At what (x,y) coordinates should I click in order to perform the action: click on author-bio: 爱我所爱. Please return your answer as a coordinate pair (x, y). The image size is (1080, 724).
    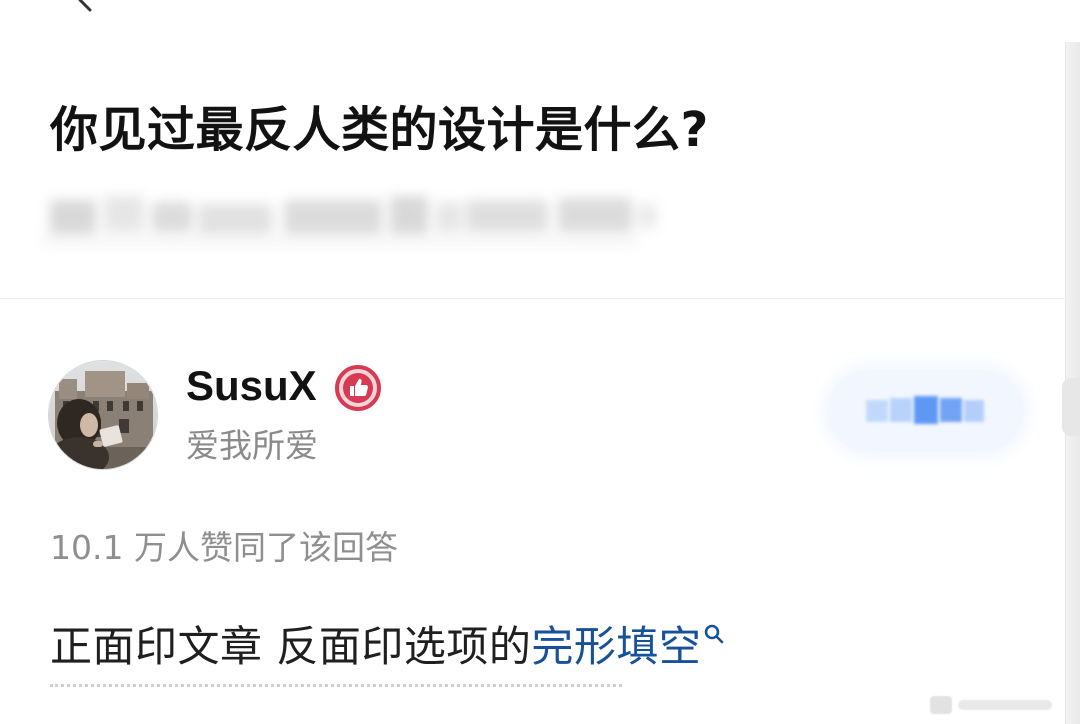
    Looking at the image, I should click on (252, 445).